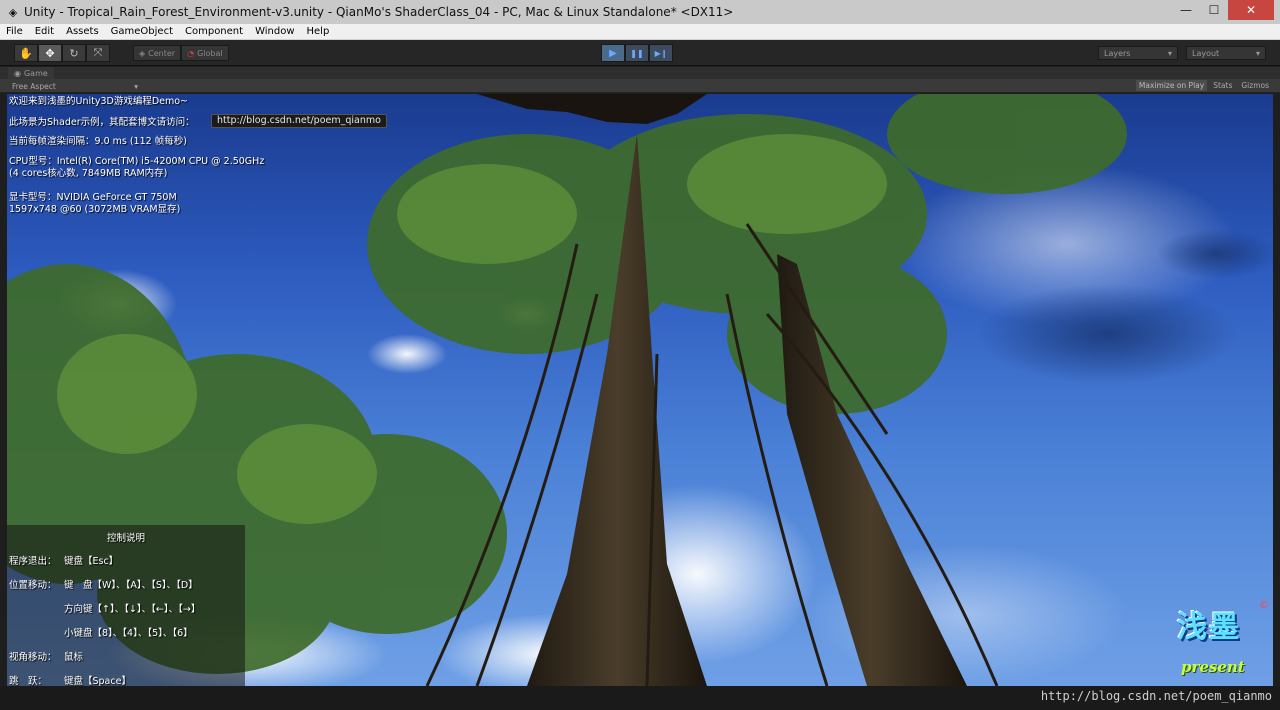 The height and width of the screenshot is (710, 1280). Describe the element at coordinates (1156, 696) in the screenshot. I see `blog-watermark: http://blog.csdn.net/poem_qianmo` at that location.